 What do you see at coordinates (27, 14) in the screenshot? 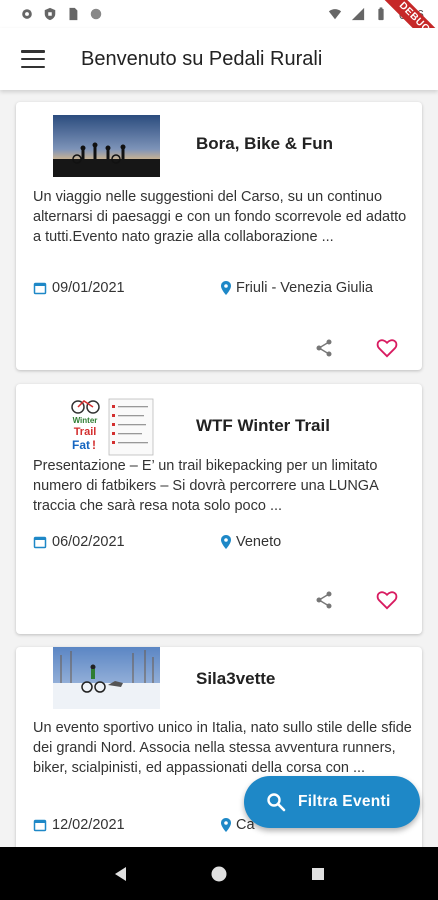
I see `gear-icon` at bounding box center [27, 14].